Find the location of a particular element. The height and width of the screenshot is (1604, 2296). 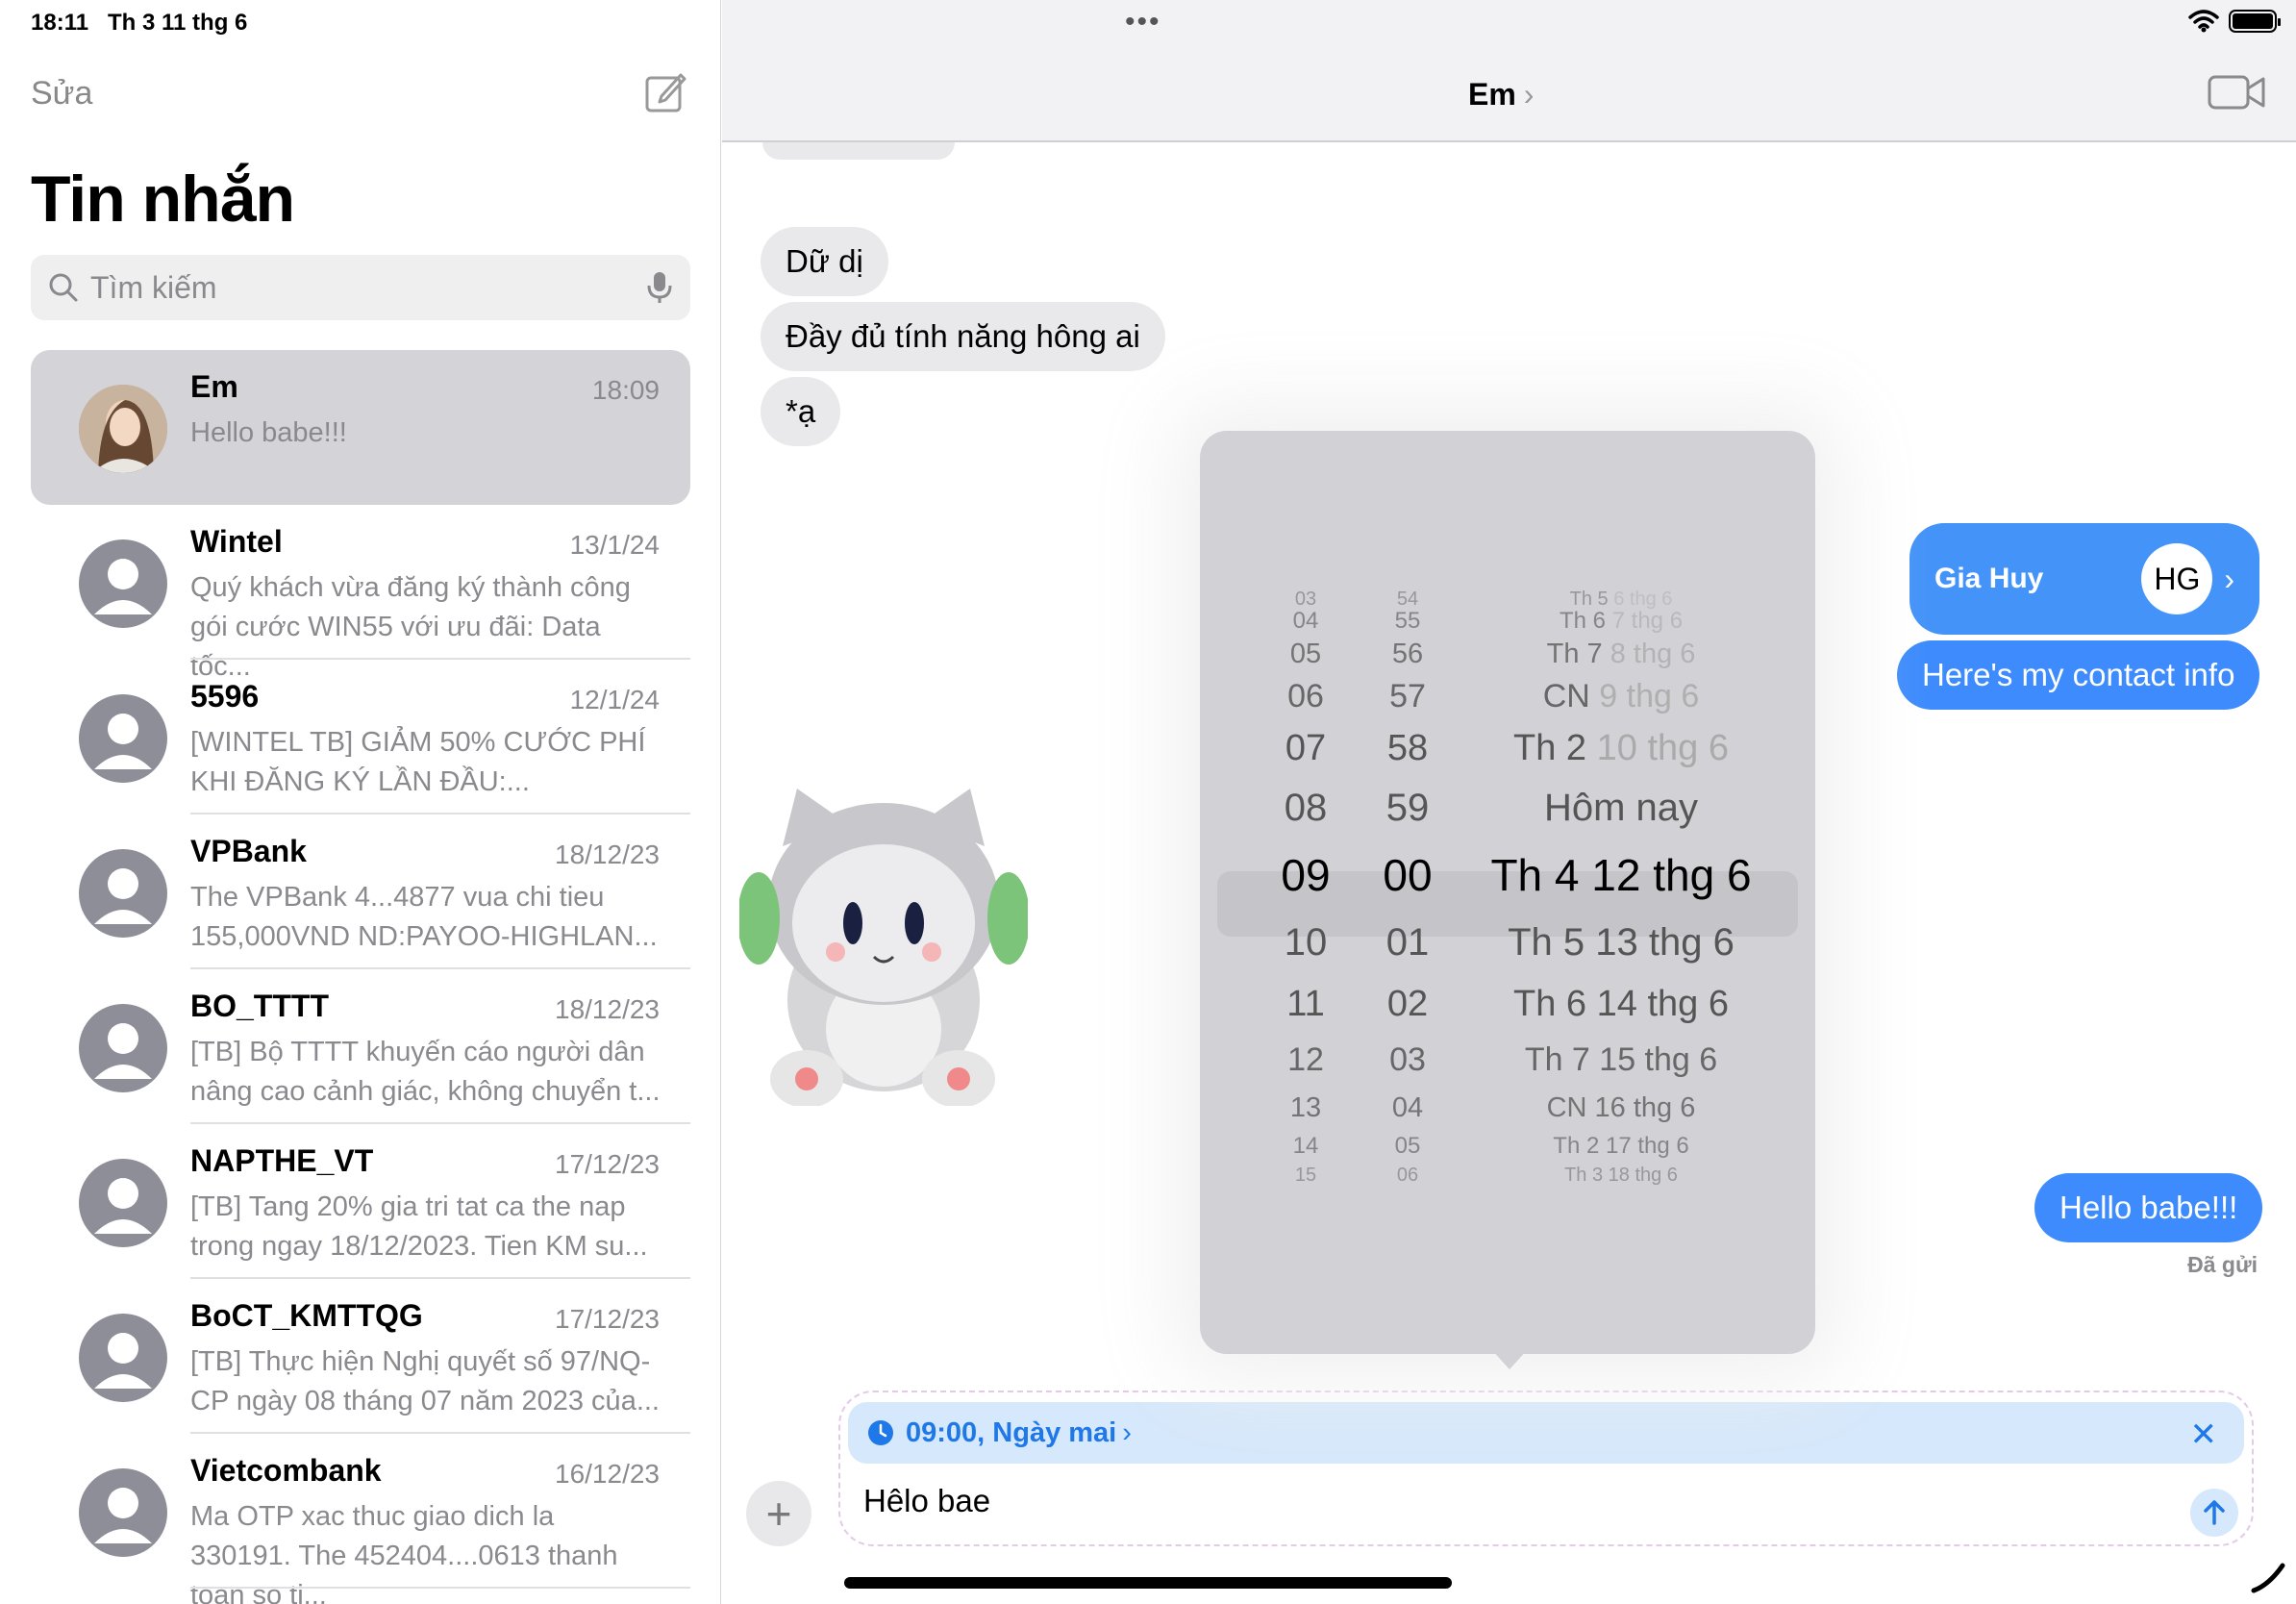

picker-minute: 00 is located at coordinates (1408, 875).